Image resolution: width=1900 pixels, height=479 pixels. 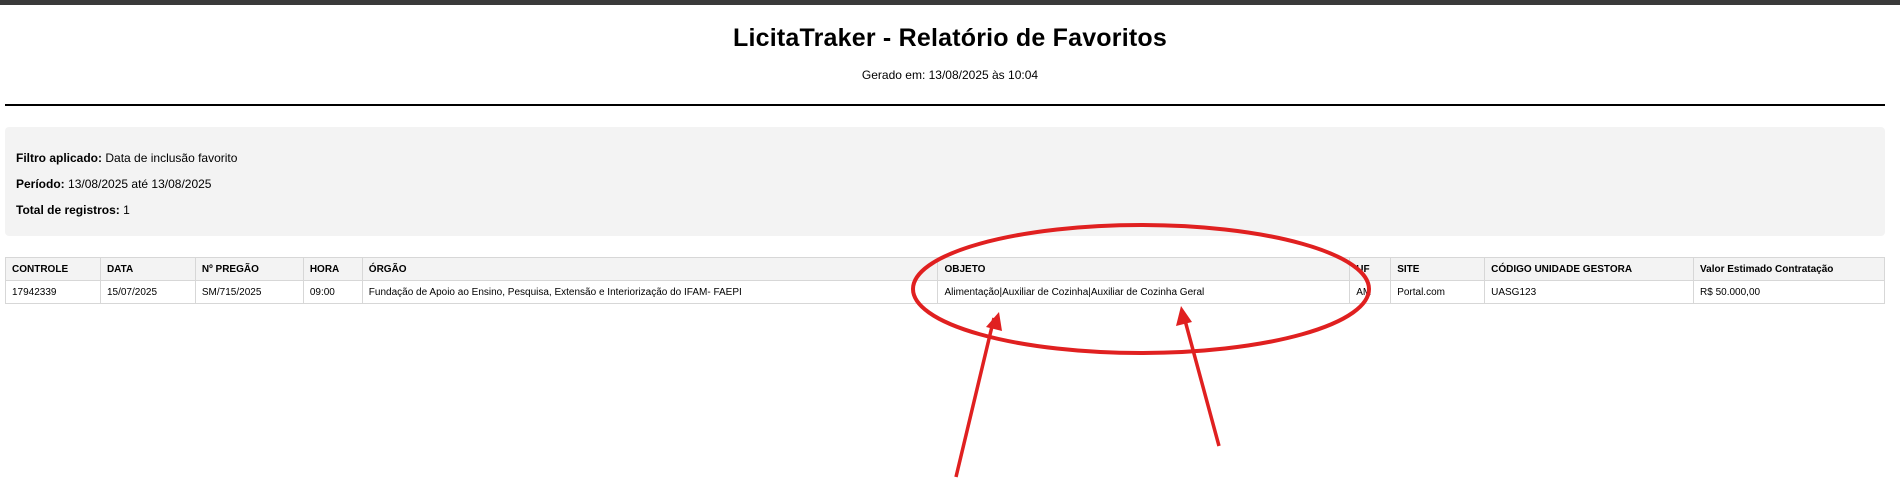 What do you see at coordinates (1589, 292) in the screenshot?
I see `cell-codigo-ug: UASG123` at bounding box center [1589, 292].